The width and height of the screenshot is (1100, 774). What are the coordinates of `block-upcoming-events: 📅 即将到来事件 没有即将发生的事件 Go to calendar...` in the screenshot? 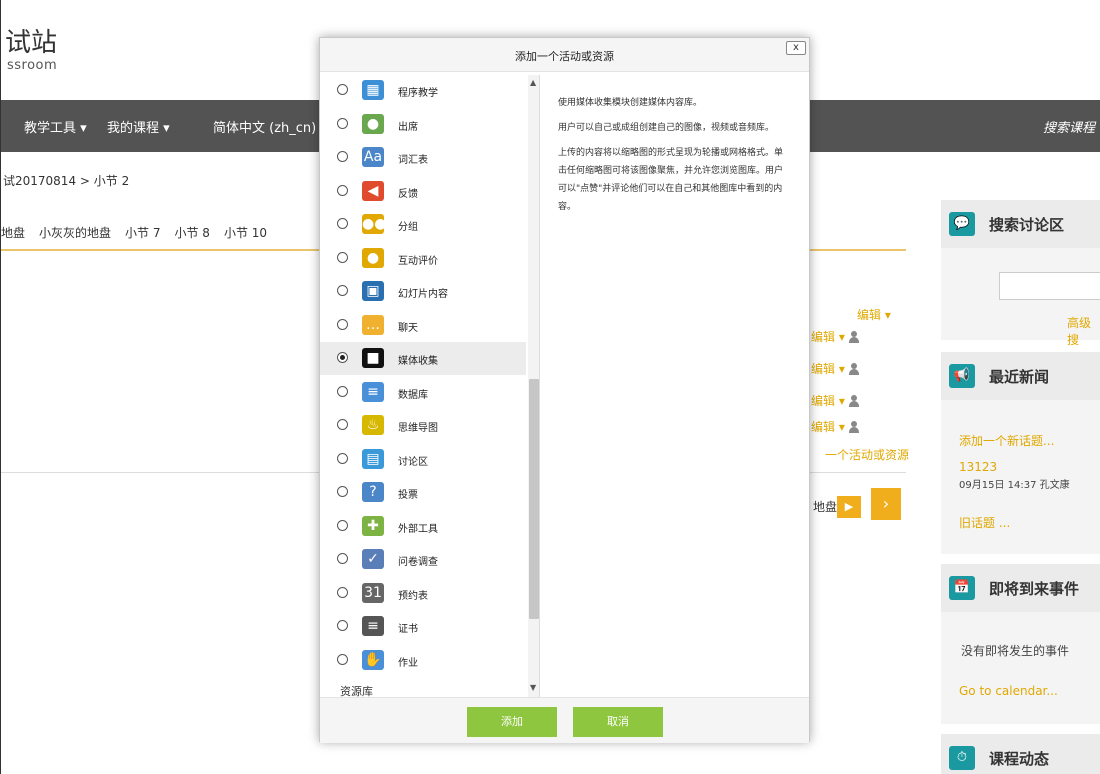 It's located at (1020, 644).